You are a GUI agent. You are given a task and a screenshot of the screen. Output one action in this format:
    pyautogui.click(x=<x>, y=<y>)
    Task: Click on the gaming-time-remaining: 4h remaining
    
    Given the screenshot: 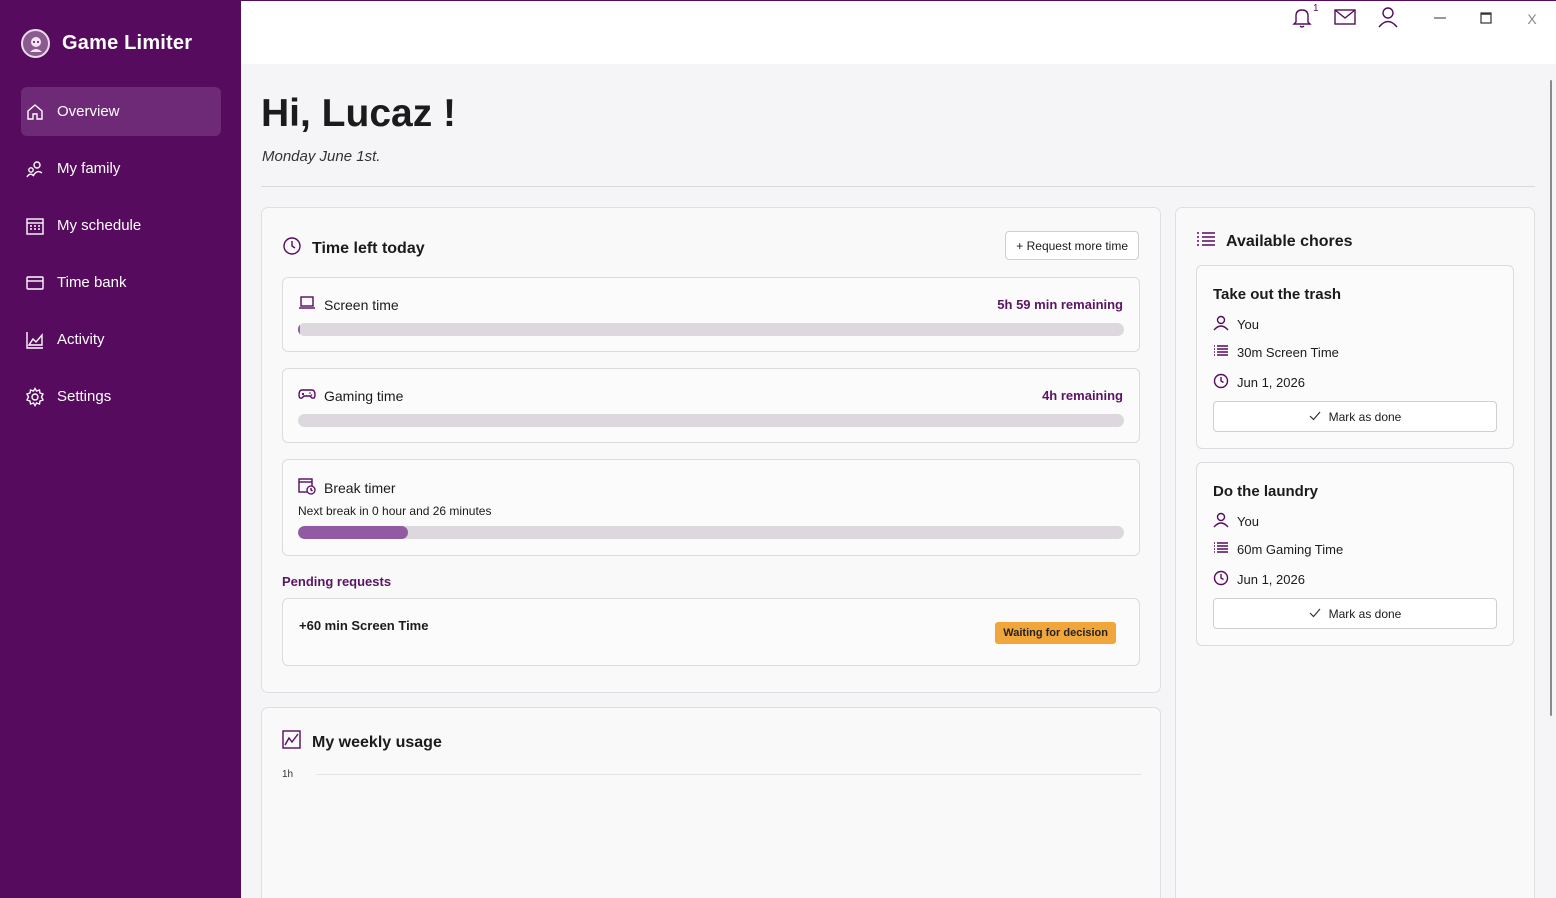 What is the action you would take?
    pyautogui.click(x=1082, y=395)
    